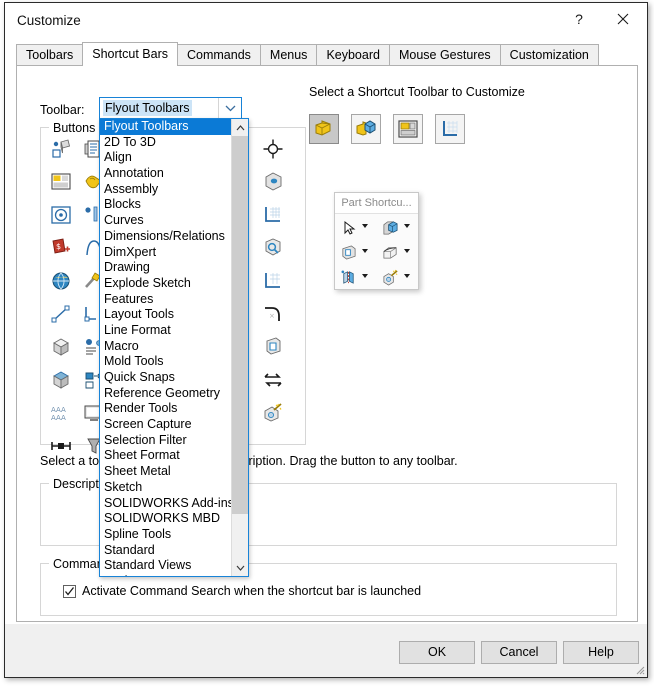 The image size is (654, 686). I want to click on assembly-shortcut-icon, so click(366, 129).